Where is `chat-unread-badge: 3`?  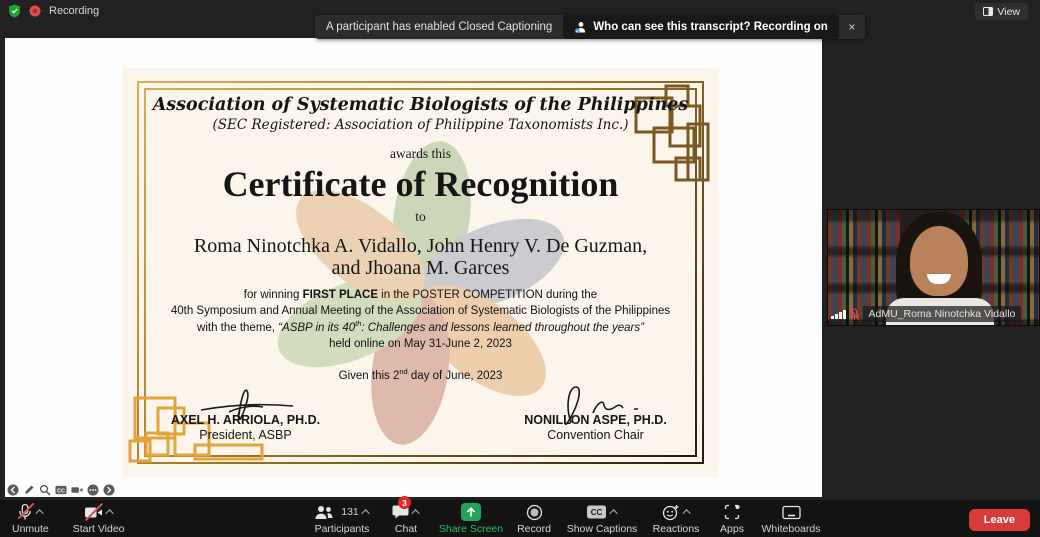 chat-unread-badge: 3 is located at coordinates (404, 502).